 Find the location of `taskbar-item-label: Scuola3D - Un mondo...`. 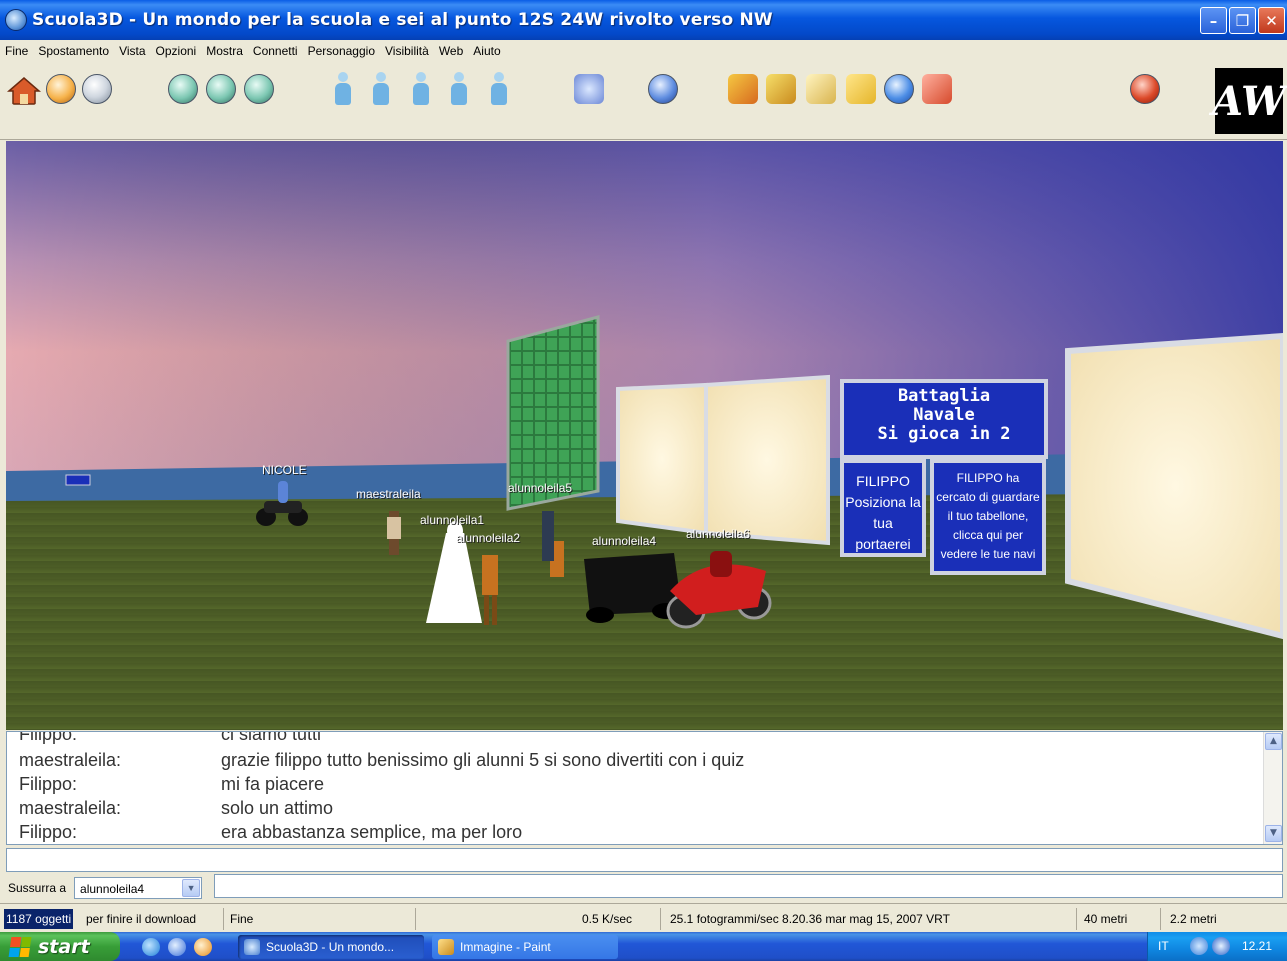

taskbar-item-label: Scuola3D - Un mondo... is located at coordinates (330, 947).